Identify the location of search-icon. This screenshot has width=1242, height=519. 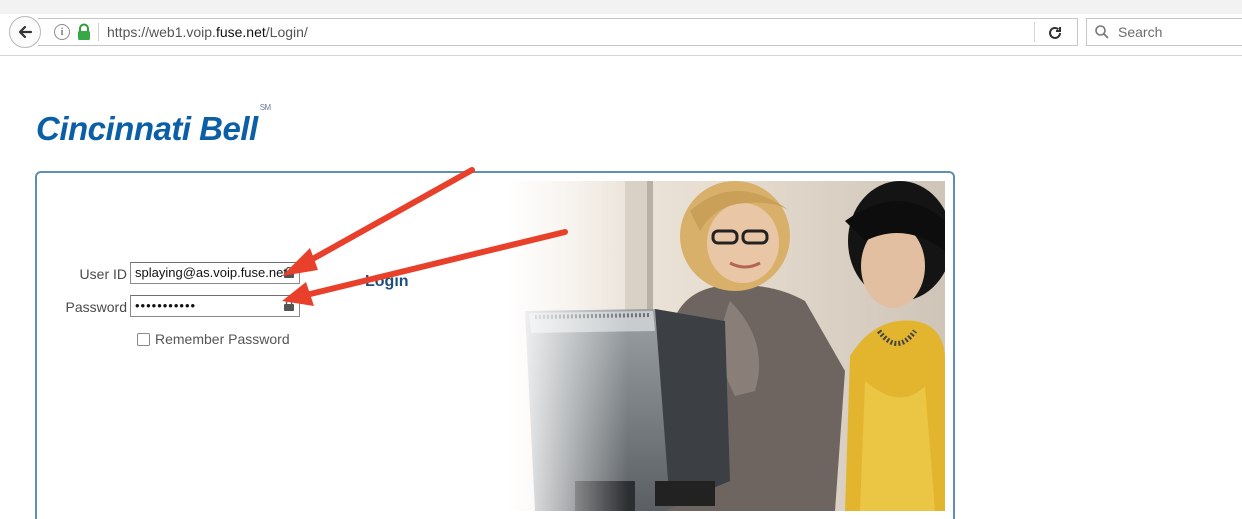
(1102, 32).